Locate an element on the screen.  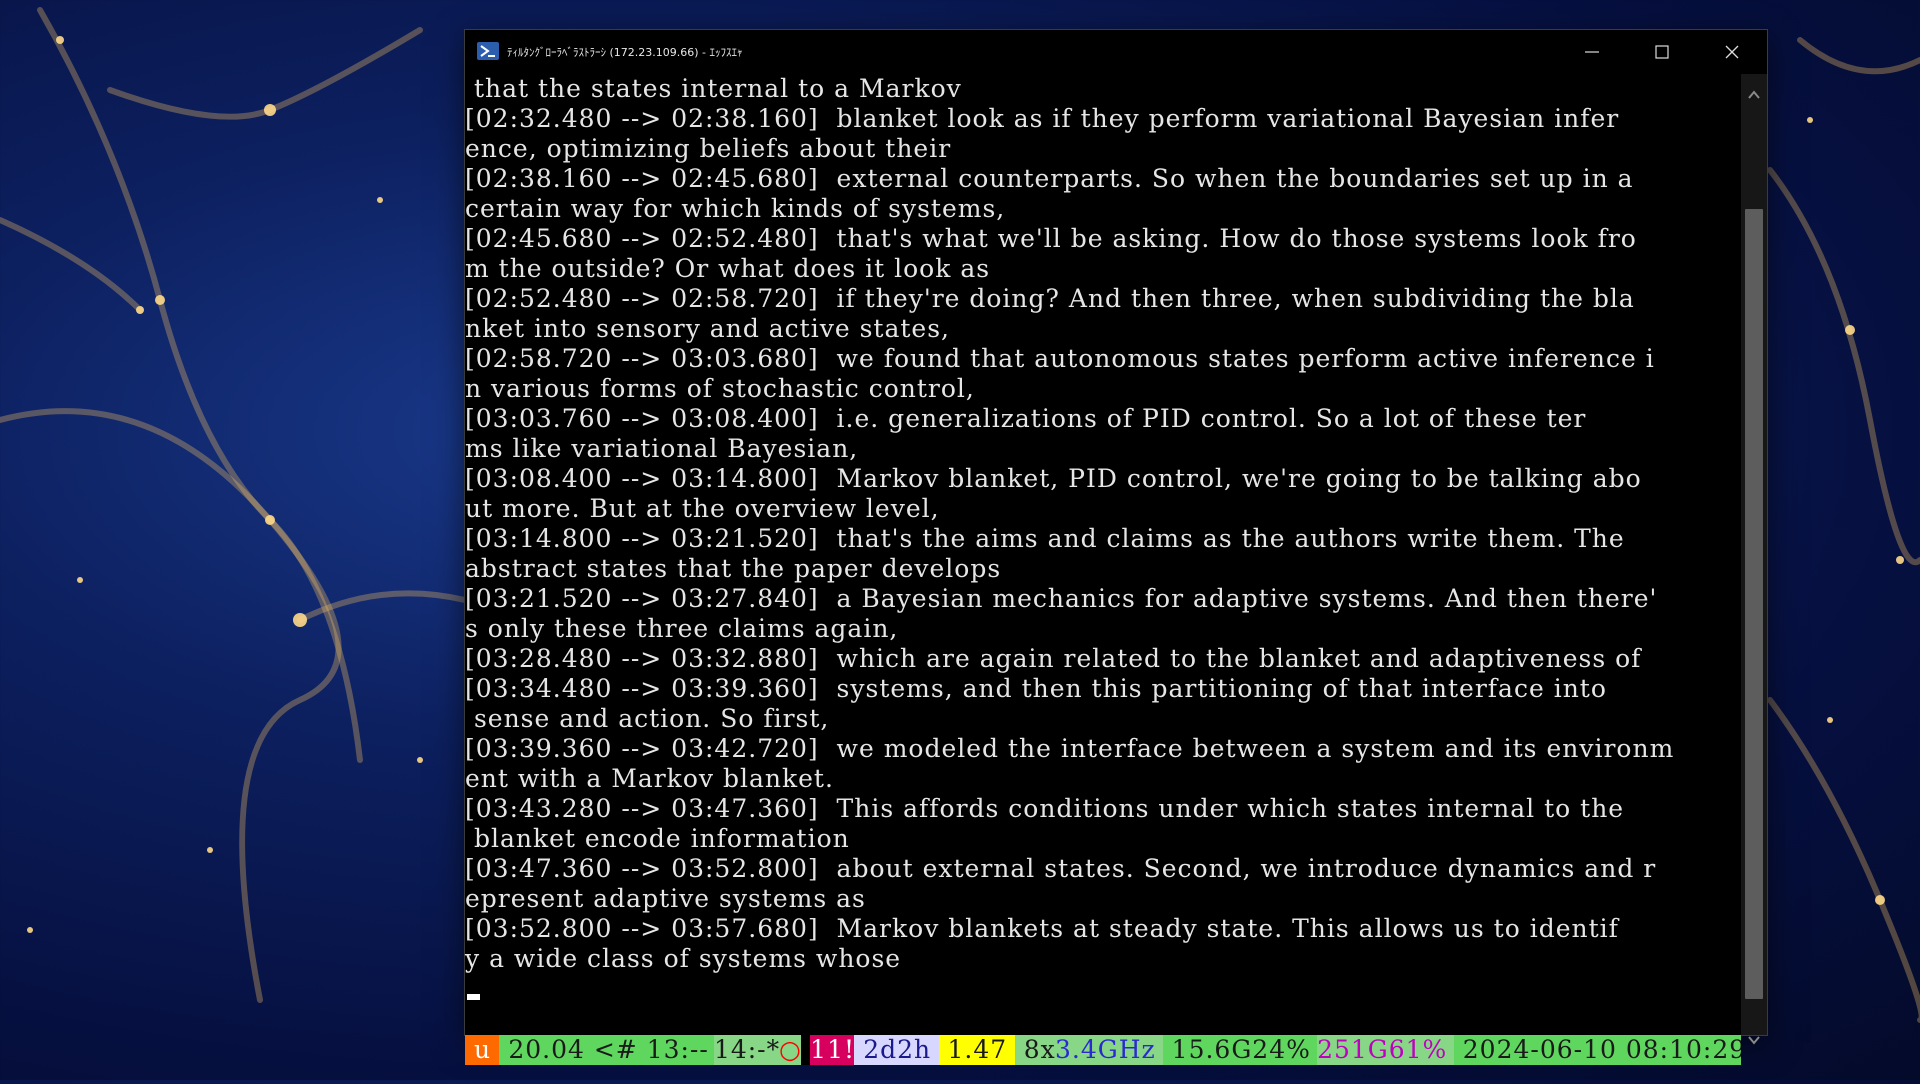
terminal-line: ms like variational Bayesian, is located at coordinates (662, 448).